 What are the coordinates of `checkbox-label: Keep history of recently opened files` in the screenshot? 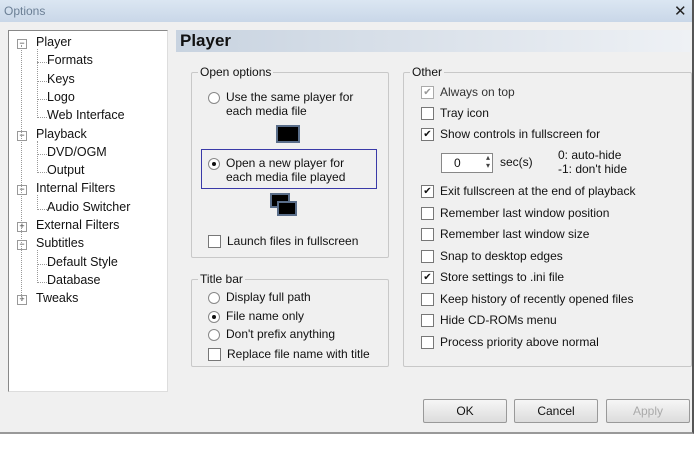 It's located at (537, 298).